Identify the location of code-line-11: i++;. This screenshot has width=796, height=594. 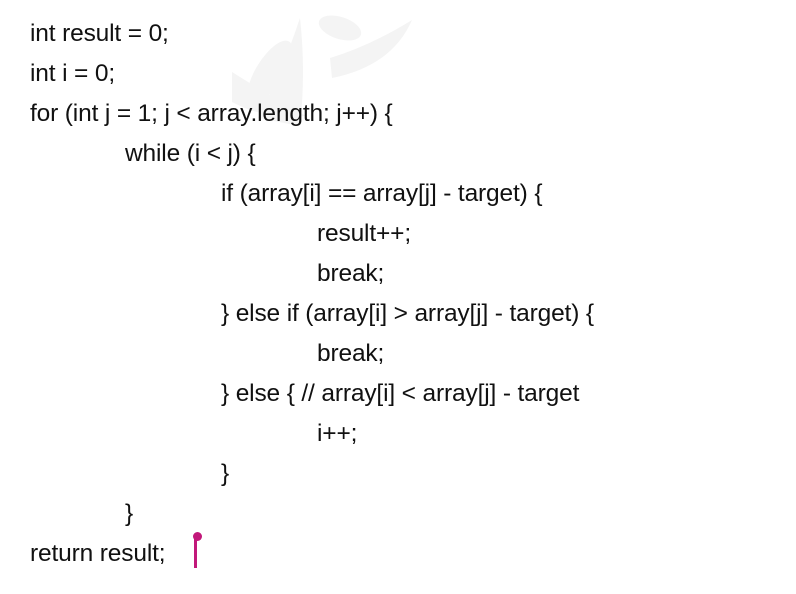
(337, 433).